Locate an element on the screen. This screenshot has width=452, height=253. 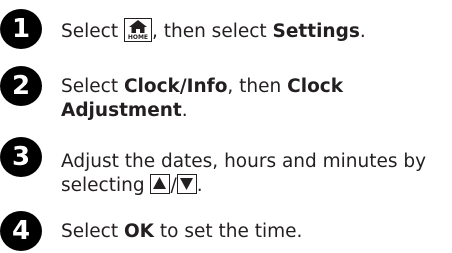
step-2-line-1: Select Clock/Info, then Clock is located at coordinates (202, 87).